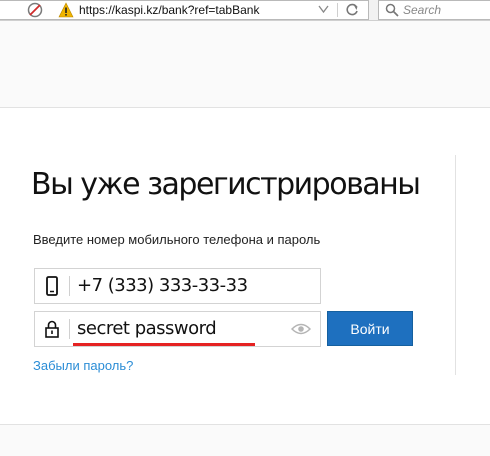 The width and height of the screenshot is (490, 456). I want to click on search-icon, so click(392, 10).